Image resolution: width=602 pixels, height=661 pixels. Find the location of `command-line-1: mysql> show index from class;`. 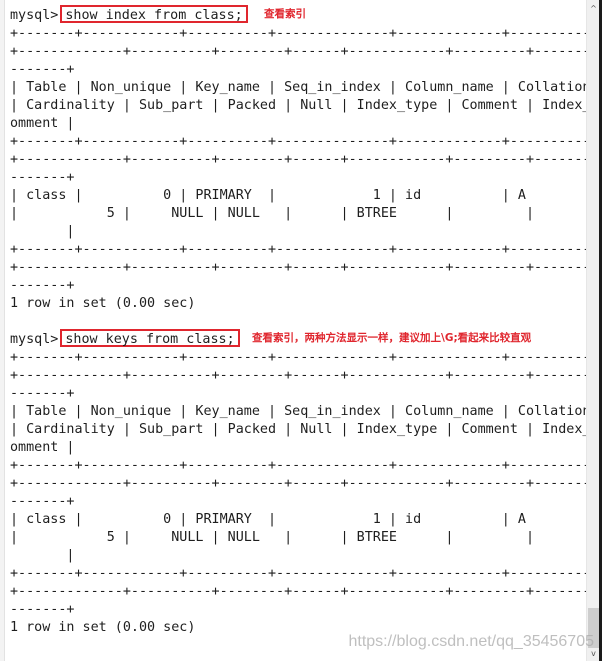

command-line-1: mysql> show index from class; is located at coordinates (129, 14).